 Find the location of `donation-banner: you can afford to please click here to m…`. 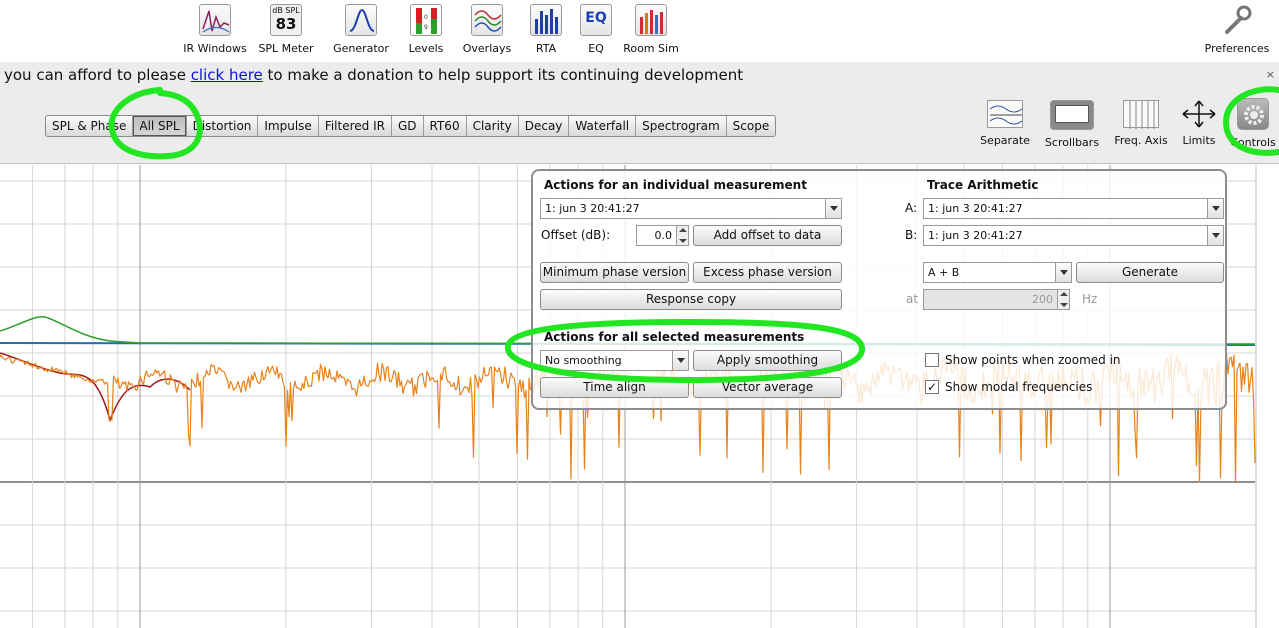

donation-banner: you can afford to please click here to m… is located at coordinates (639, 75).